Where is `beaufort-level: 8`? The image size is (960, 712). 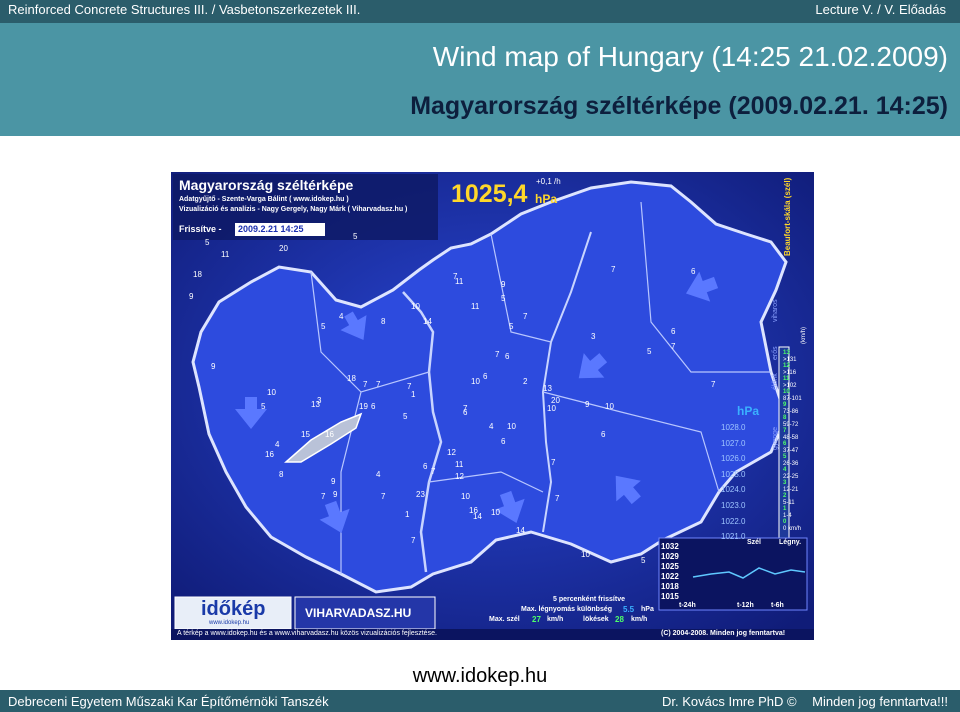 beaufort-level: 8 is located at coordinates (785, 418).